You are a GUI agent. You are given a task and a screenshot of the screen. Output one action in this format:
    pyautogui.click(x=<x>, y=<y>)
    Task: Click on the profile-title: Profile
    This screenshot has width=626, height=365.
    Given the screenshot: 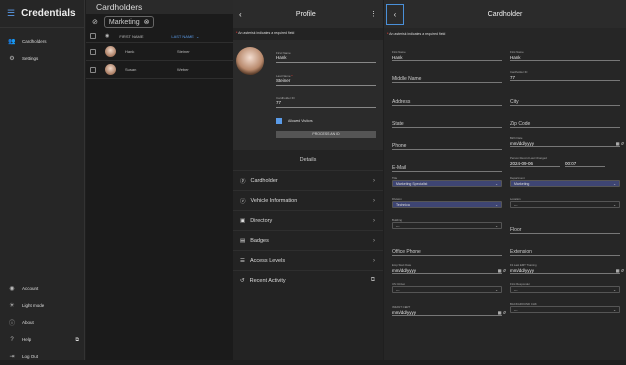 What is the action you would take?
    pyautogui.click(x=305, y=14)
    